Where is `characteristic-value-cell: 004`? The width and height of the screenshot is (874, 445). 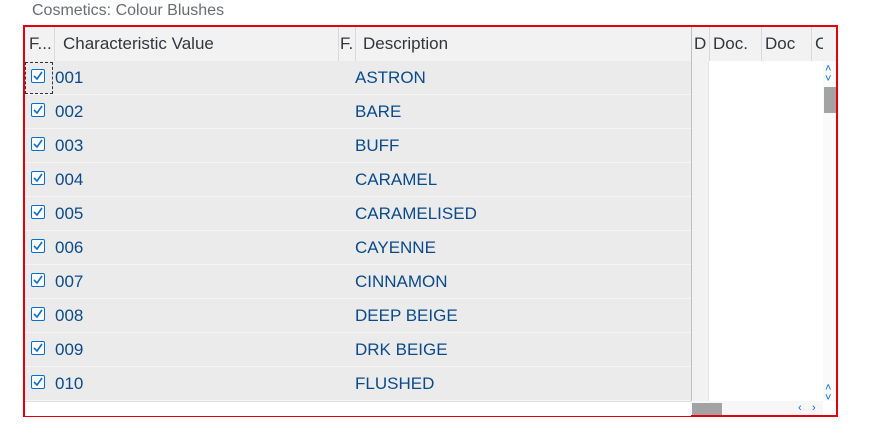
characteristic-value-cell: 004 is located at coordinates (69, 179).